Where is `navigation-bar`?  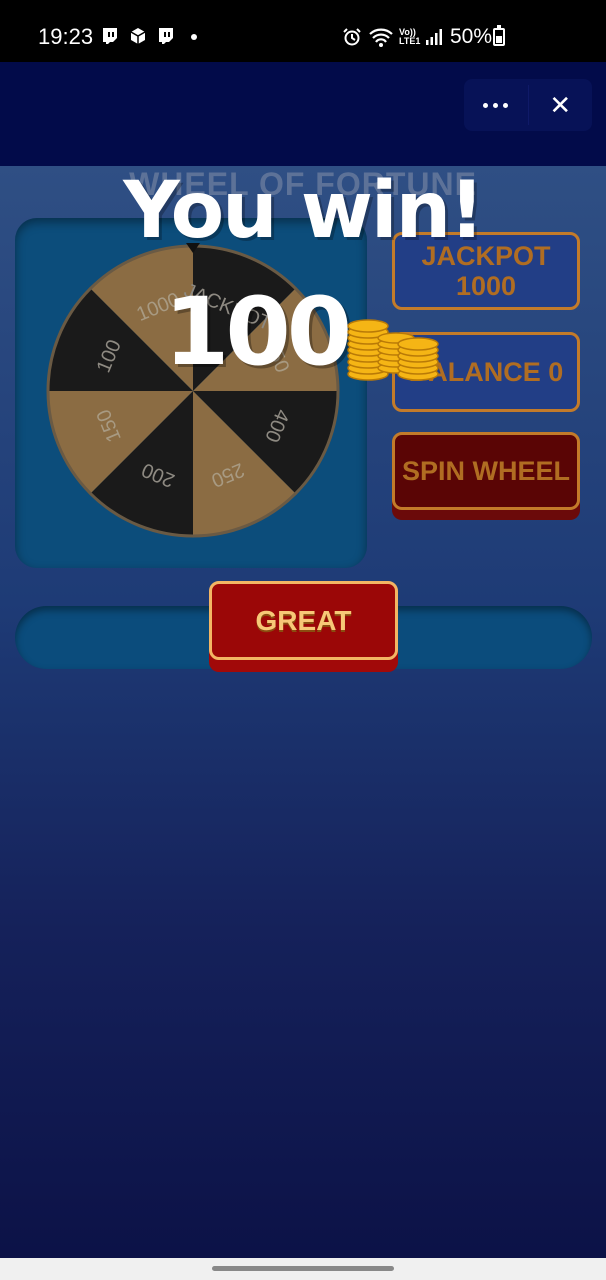
navigation-bar is located at coordinates (303, 1269).